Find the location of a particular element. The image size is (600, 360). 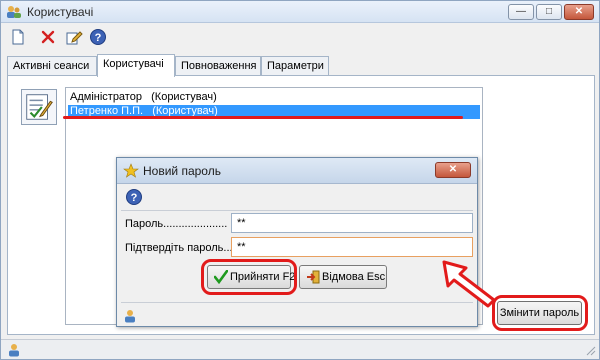

status-bar is located at coordinates (300, 349).